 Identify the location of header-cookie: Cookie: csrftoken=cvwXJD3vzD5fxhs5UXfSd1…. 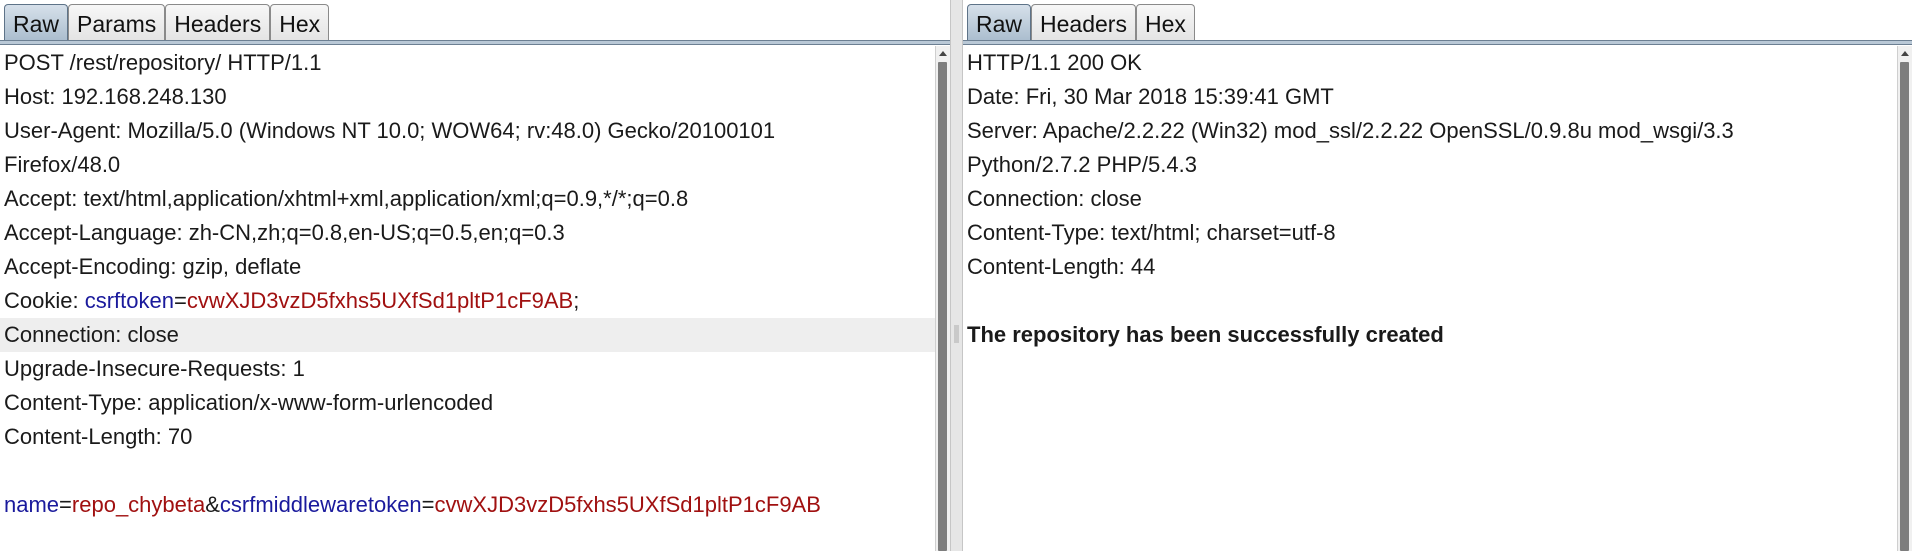
(468, 301).